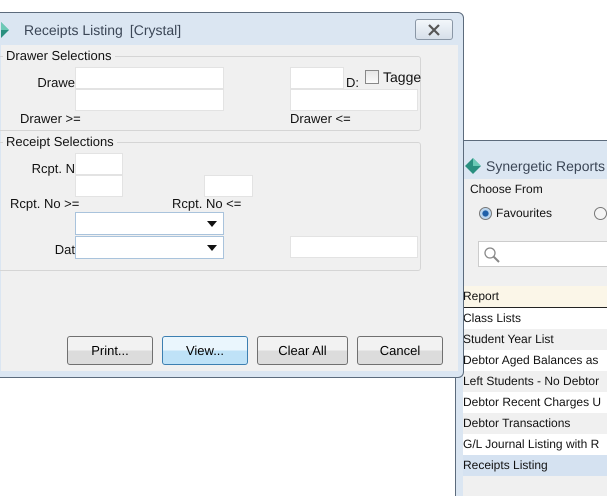 The width and height of the screenshot is (607, 496). What do you see at coordinates (535, 297) in the screenshot?
I see `column-header: Report` at bounding box center [535, 297].